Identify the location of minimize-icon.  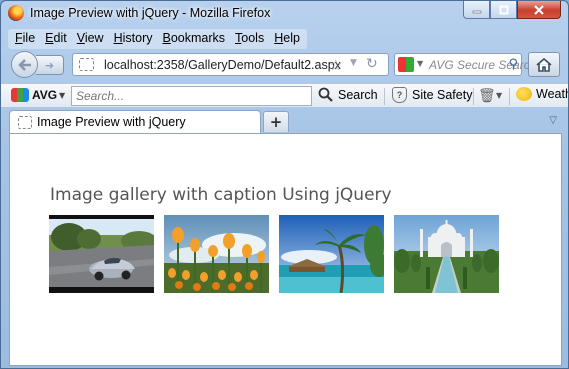
(476, 11).